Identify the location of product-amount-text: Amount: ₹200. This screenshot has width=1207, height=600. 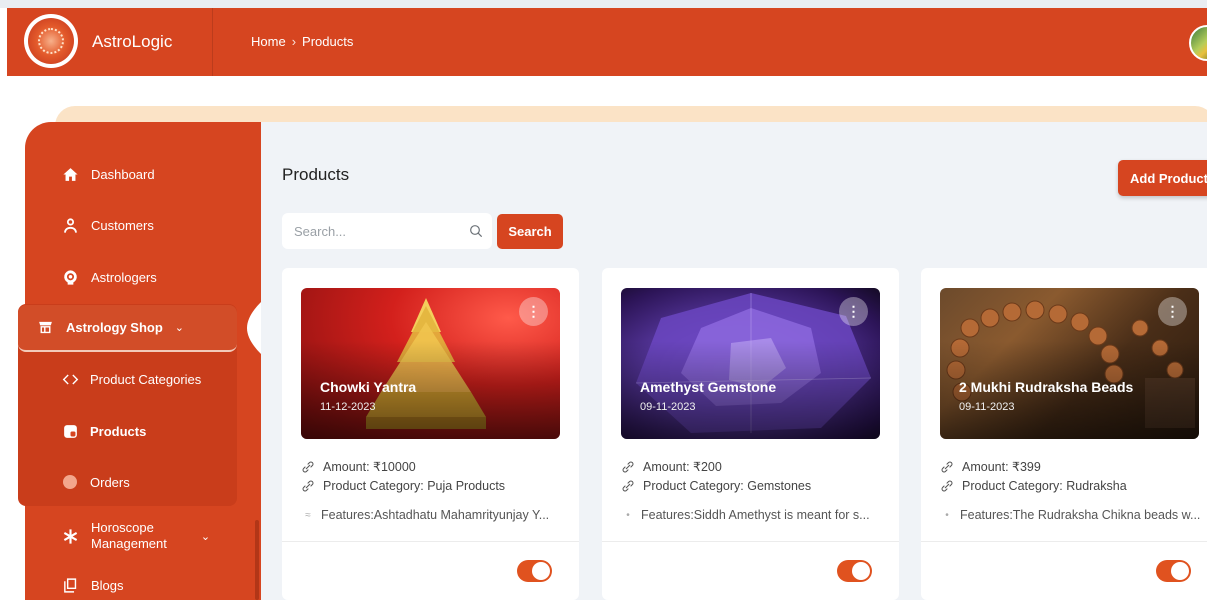
(682, 467).